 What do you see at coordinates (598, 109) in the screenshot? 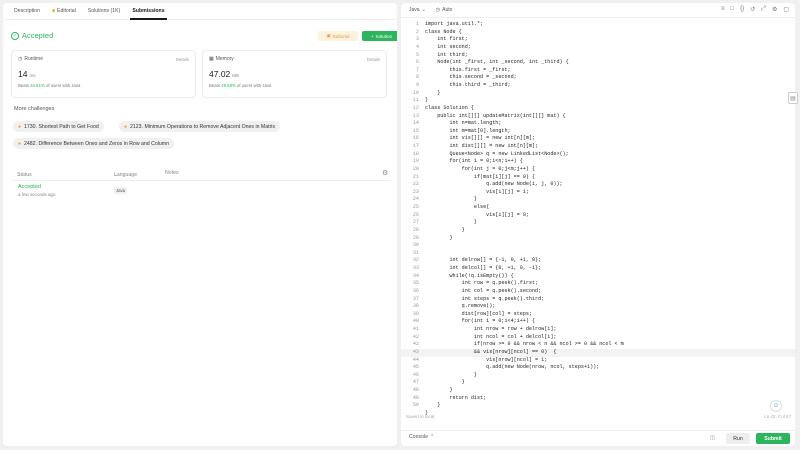
I see `code-line: 12 class Solution {` at bounding box center [598, 109].